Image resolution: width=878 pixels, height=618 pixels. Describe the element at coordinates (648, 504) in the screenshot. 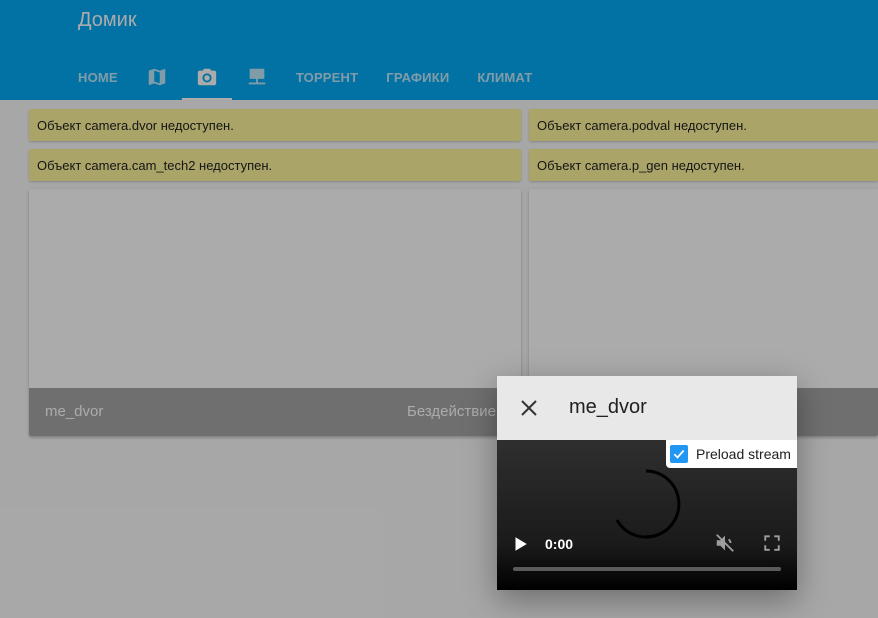

I see `loading-spinner-icon` at that location.